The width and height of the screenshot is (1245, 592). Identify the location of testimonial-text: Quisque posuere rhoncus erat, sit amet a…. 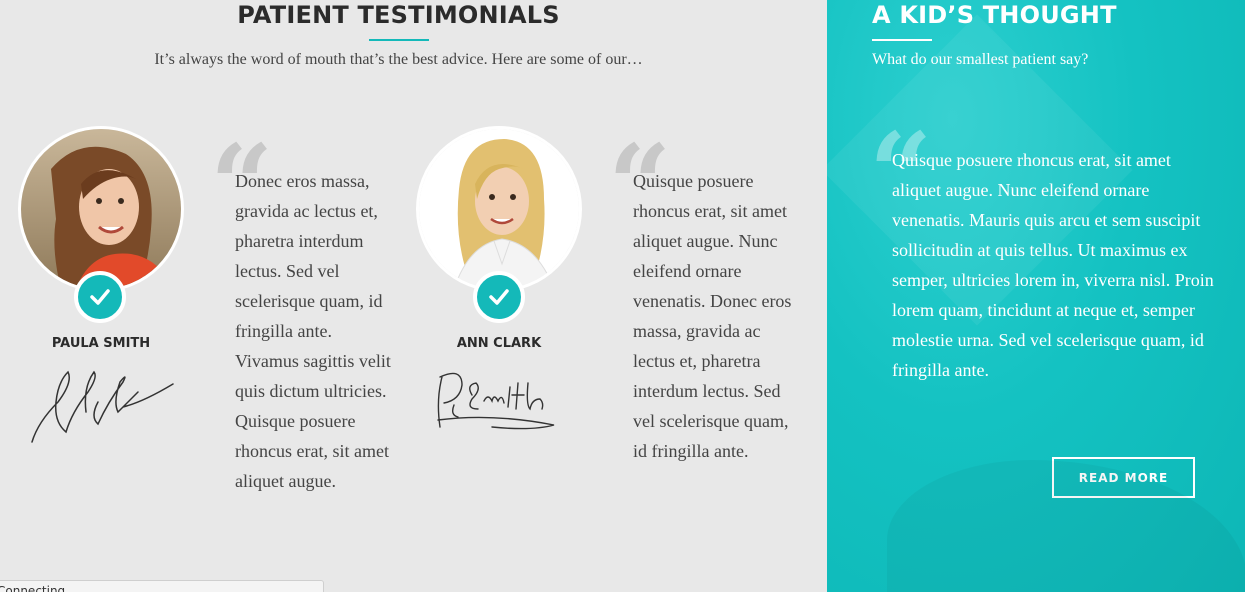
(712, 316).